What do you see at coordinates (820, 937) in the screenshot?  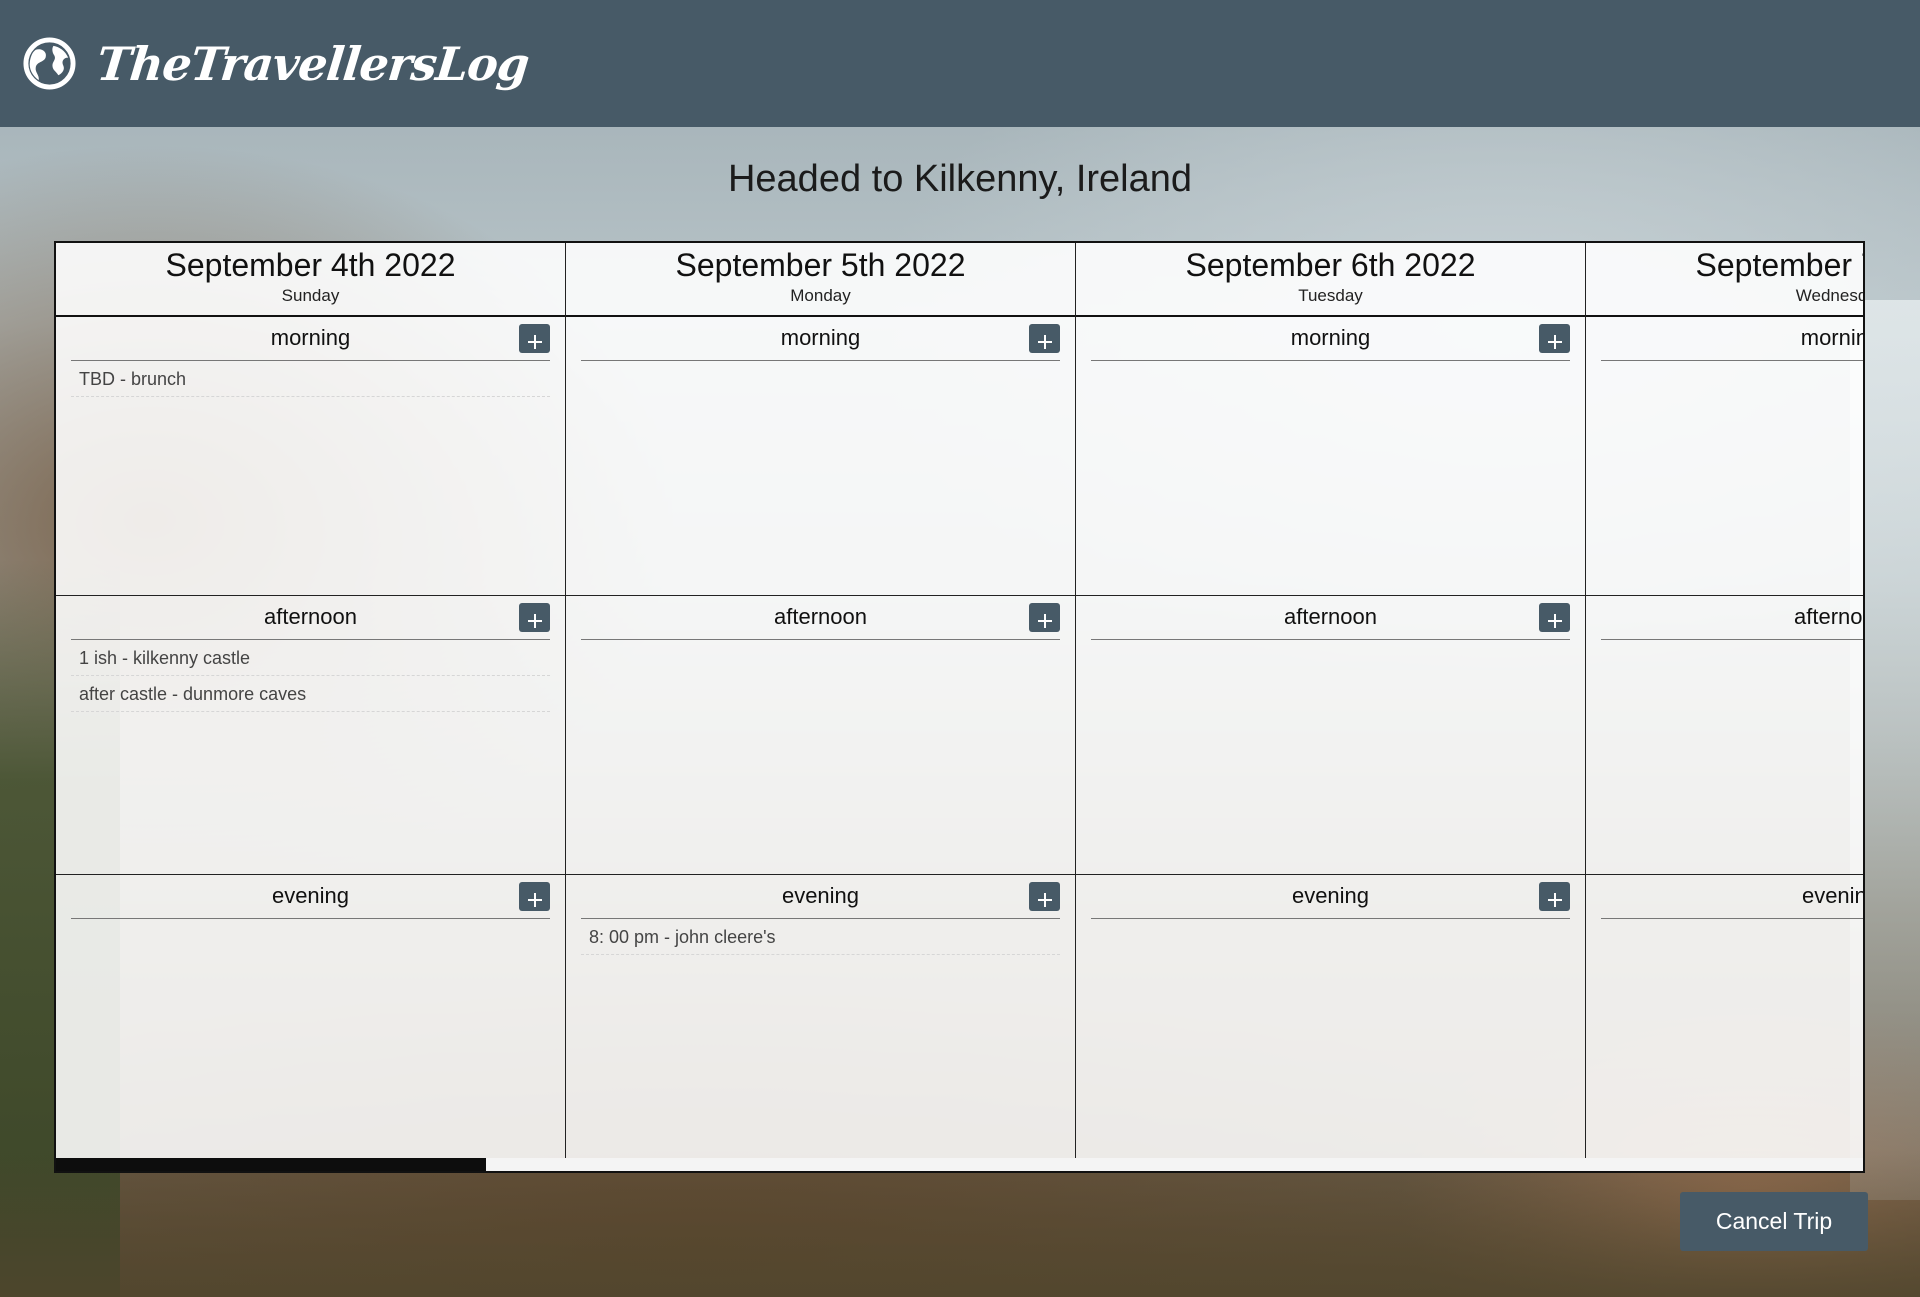 I see `itinerary-entry: 8: 00 pm - john cleere's` at bounding box center [820, 937].